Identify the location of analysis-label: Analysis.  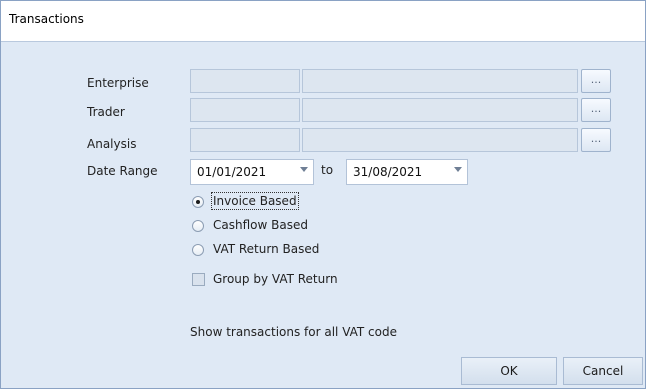
(112, 144).